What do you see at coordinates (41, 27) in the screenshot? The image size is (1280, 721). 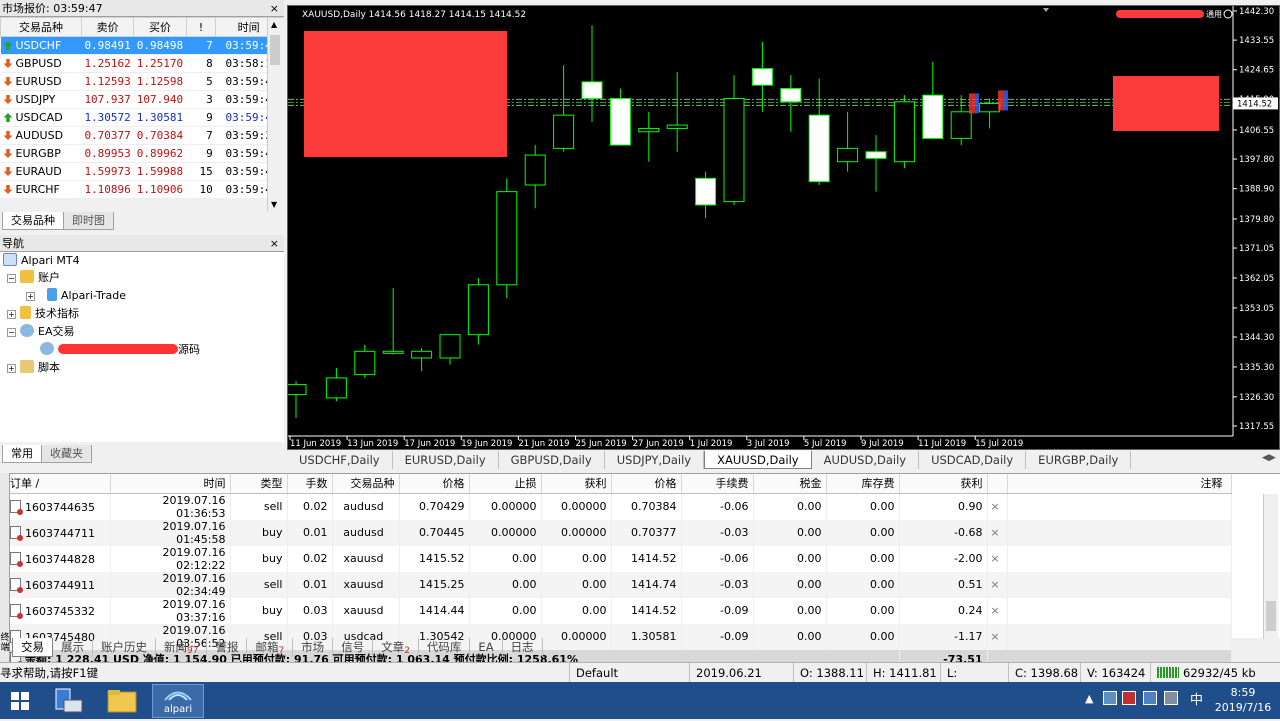 I see `mw-header-0: 交易品种` at bounding box center [41, 27].